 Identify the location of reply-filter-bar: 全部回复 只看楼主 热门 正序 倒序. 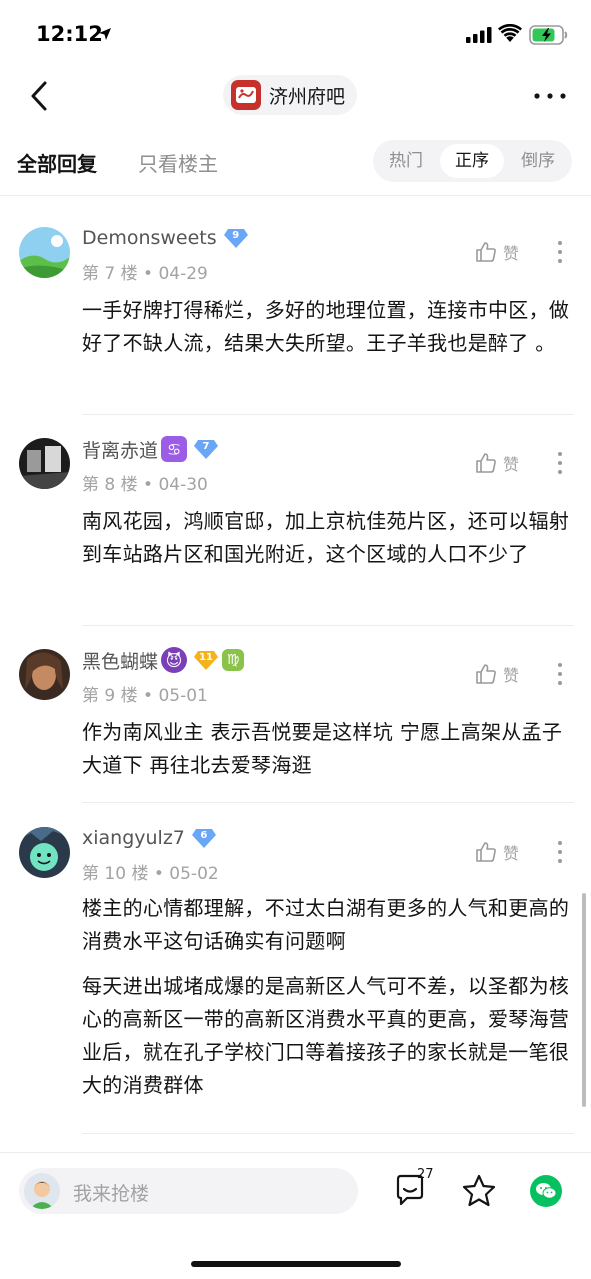
(295, 161).